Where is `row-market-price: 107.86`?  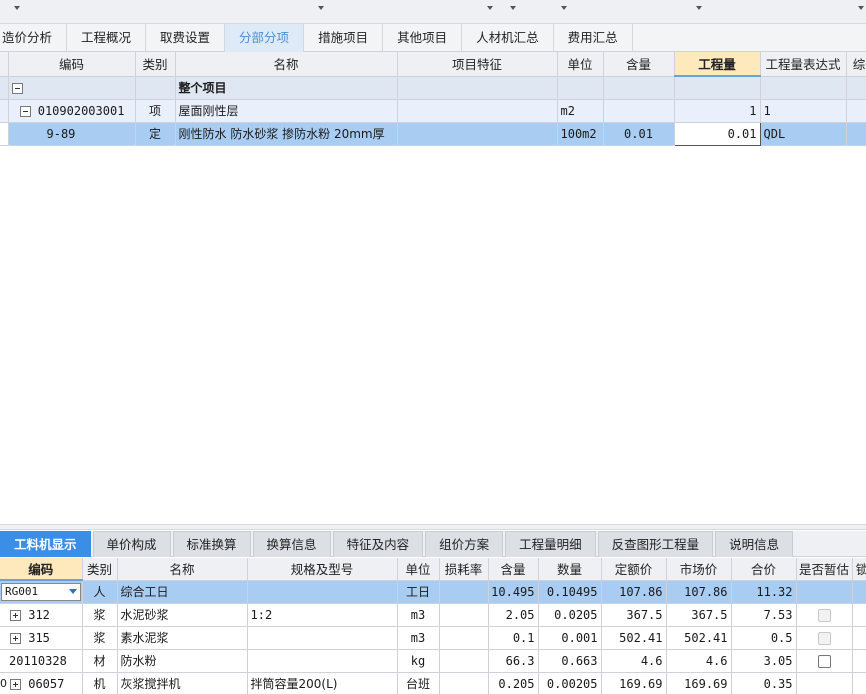 row-market-price: 107.86 is located at coordinates (699, 592).